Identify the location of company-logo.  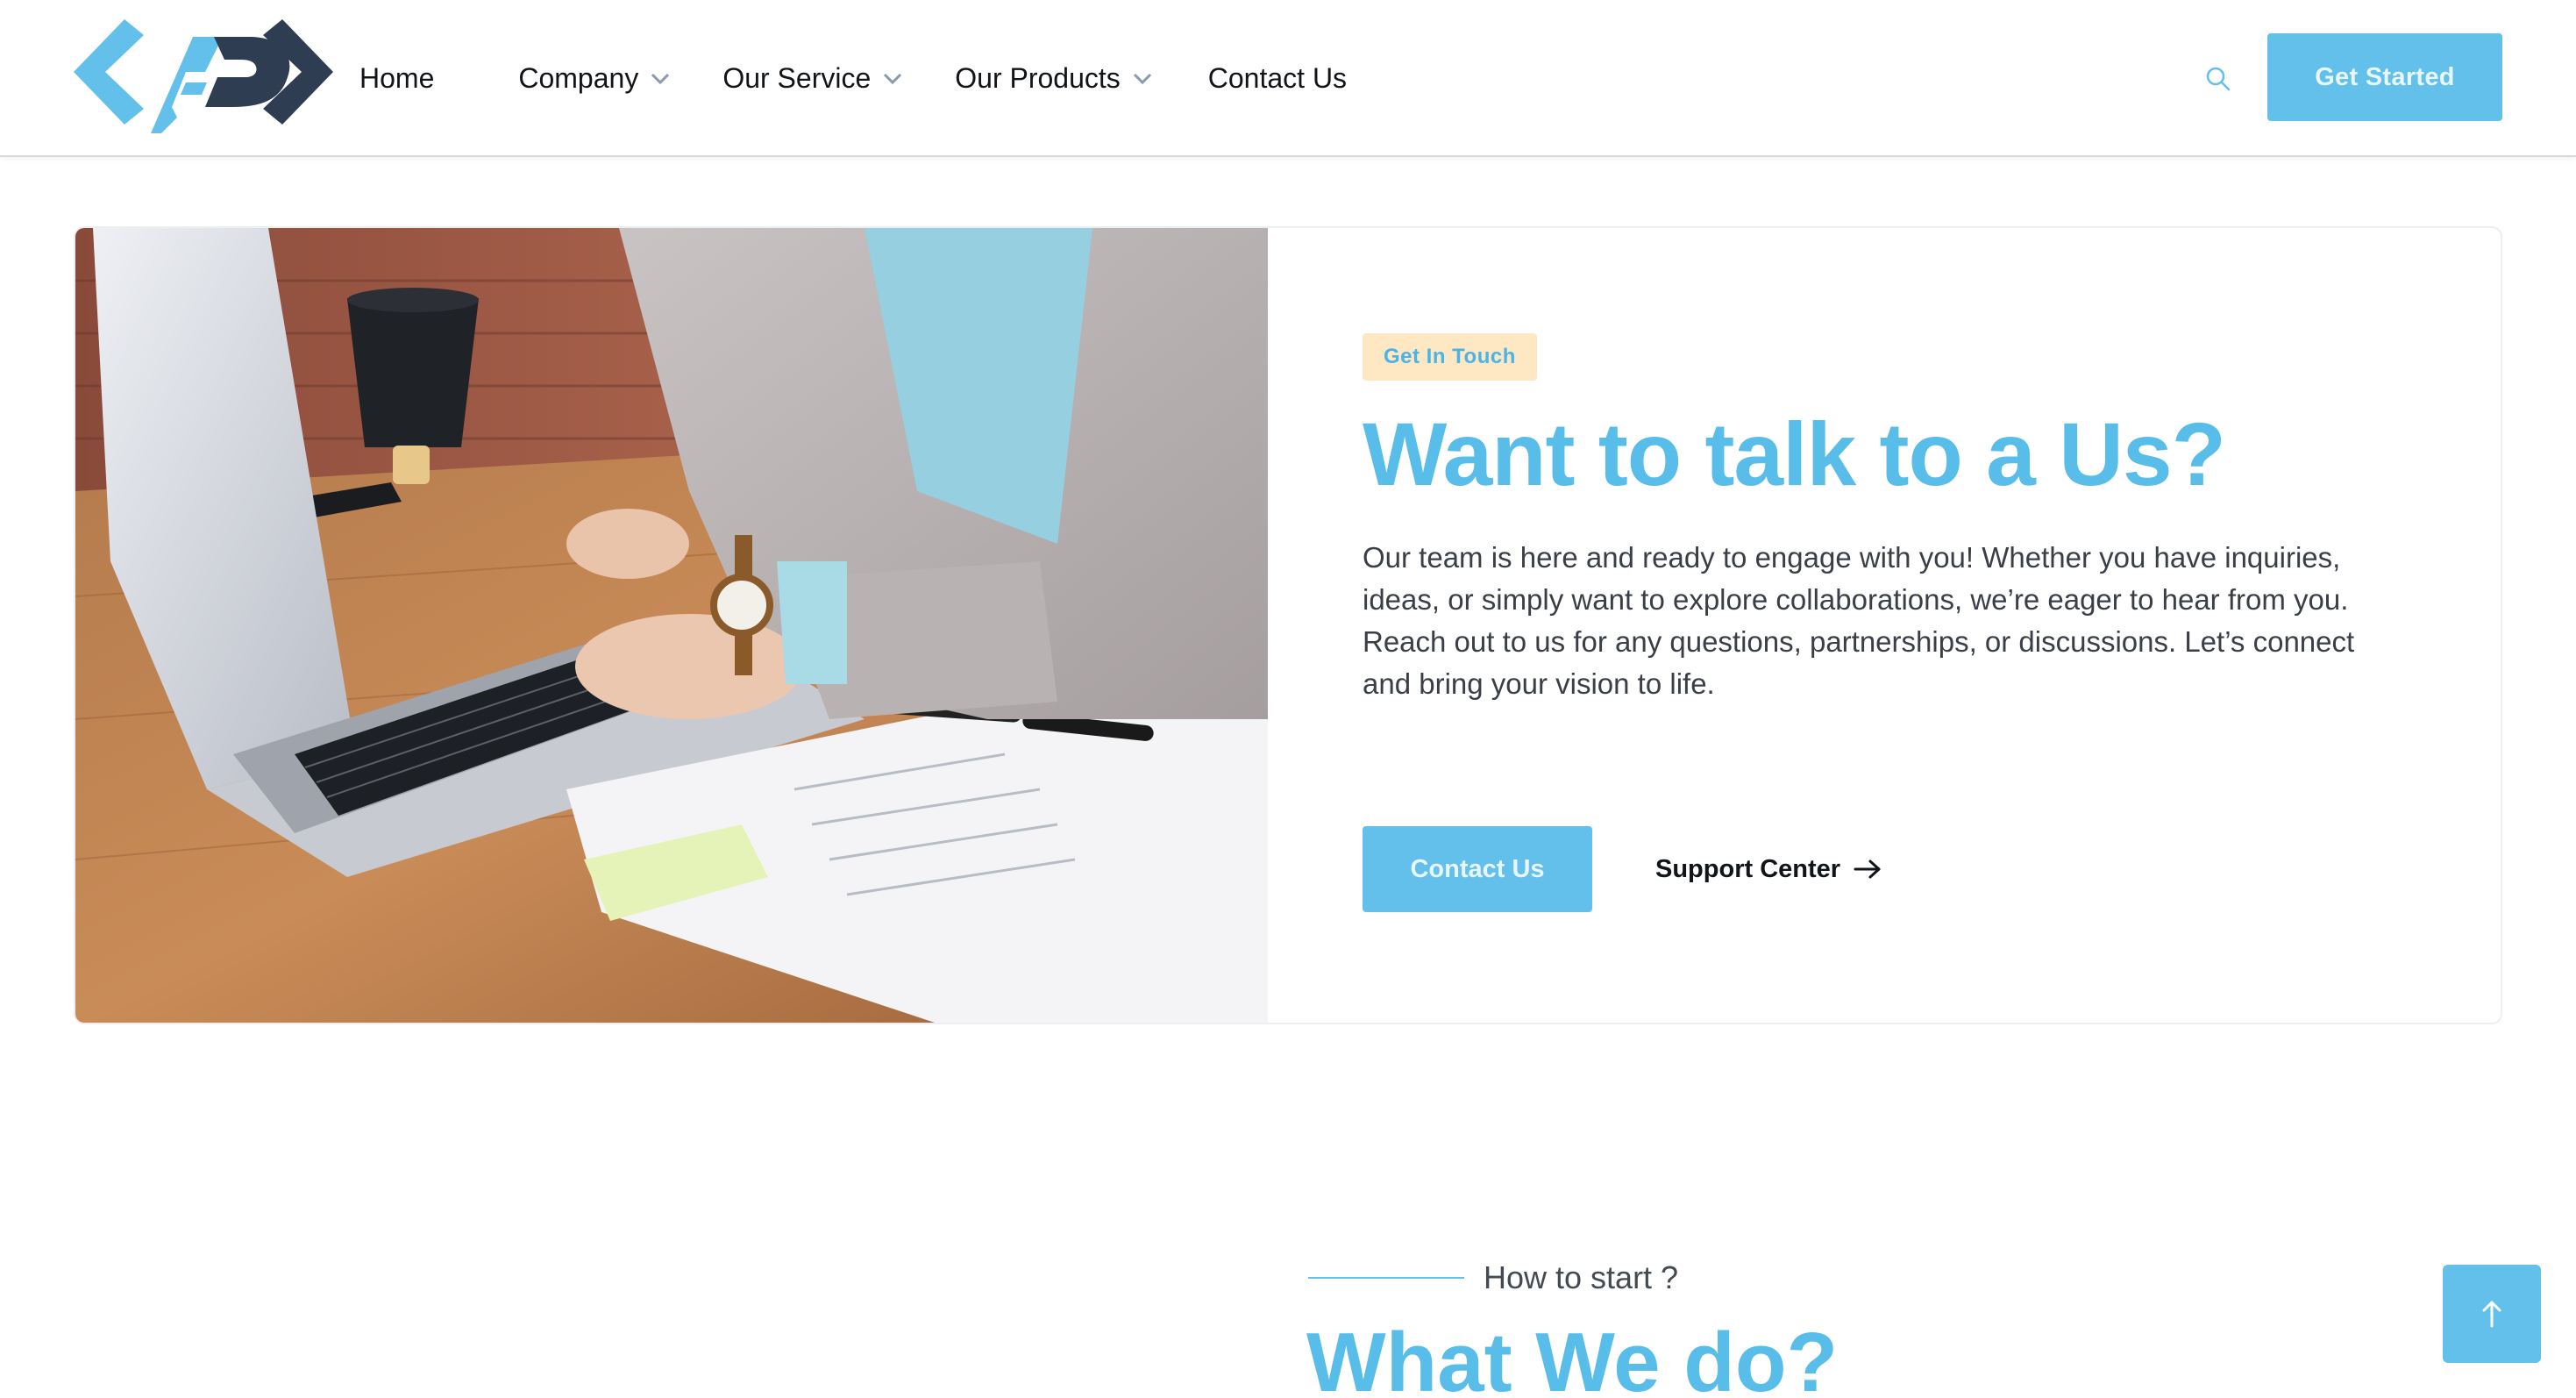
(203, 76).